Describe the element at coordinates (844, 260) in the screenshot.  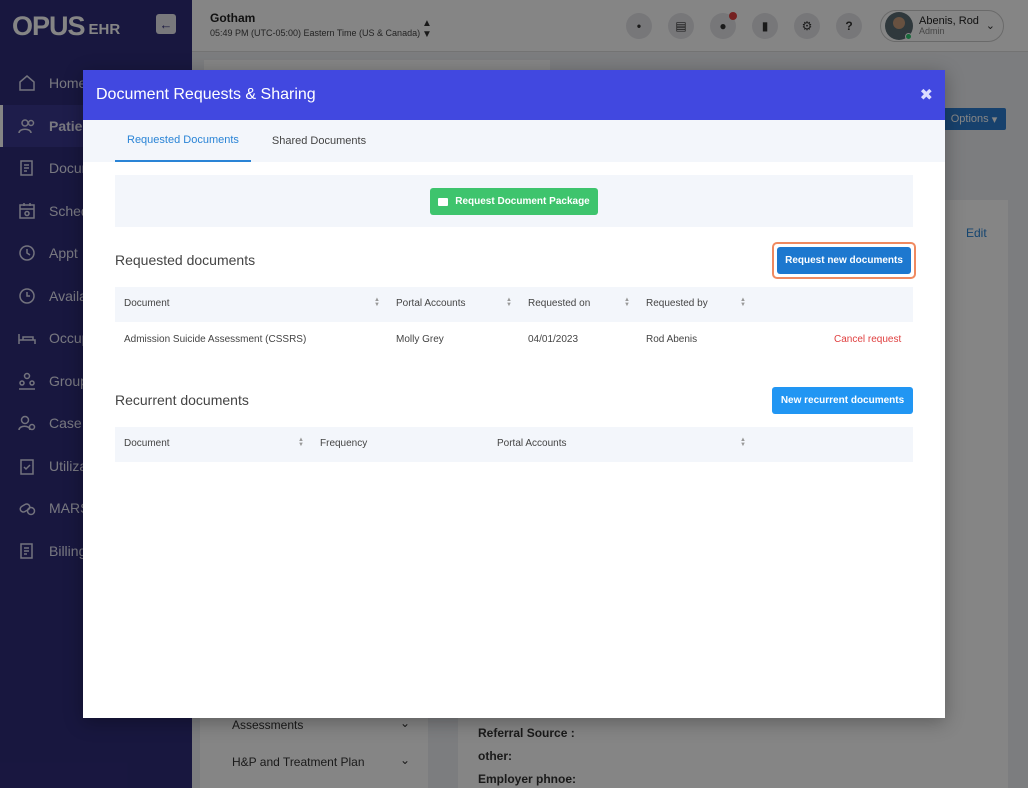
I see `request-new-documents-button: Request new documents` at that location.